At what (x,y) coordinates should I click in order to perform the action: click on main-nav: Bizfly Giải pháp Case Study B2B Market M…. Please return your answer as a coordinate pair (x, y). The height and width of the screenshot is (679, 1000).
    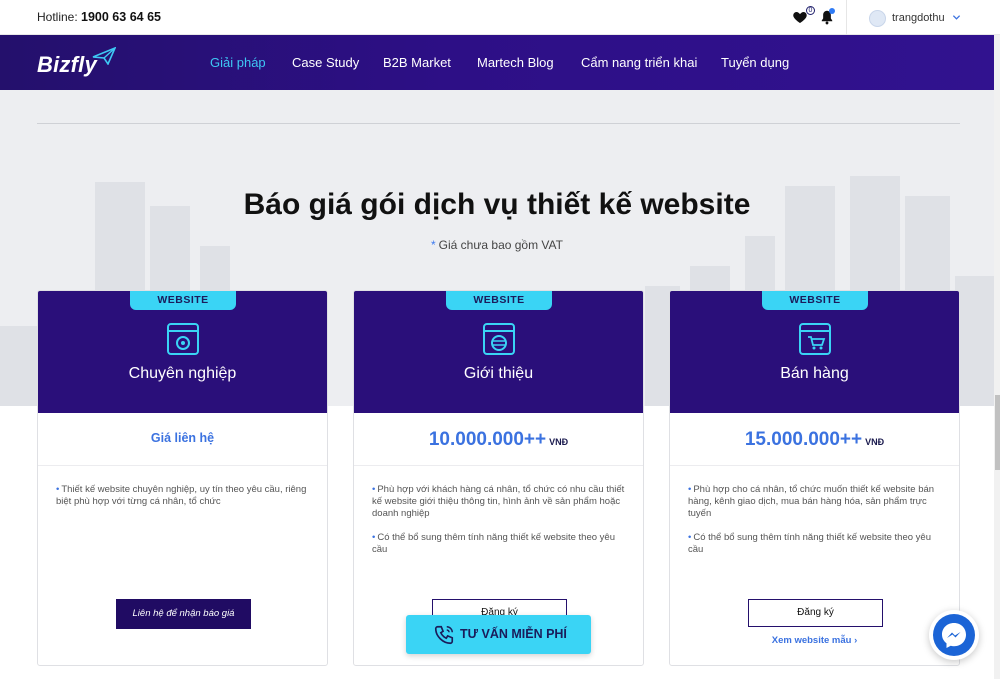
    Looking at the image, I should click on (500, 62).